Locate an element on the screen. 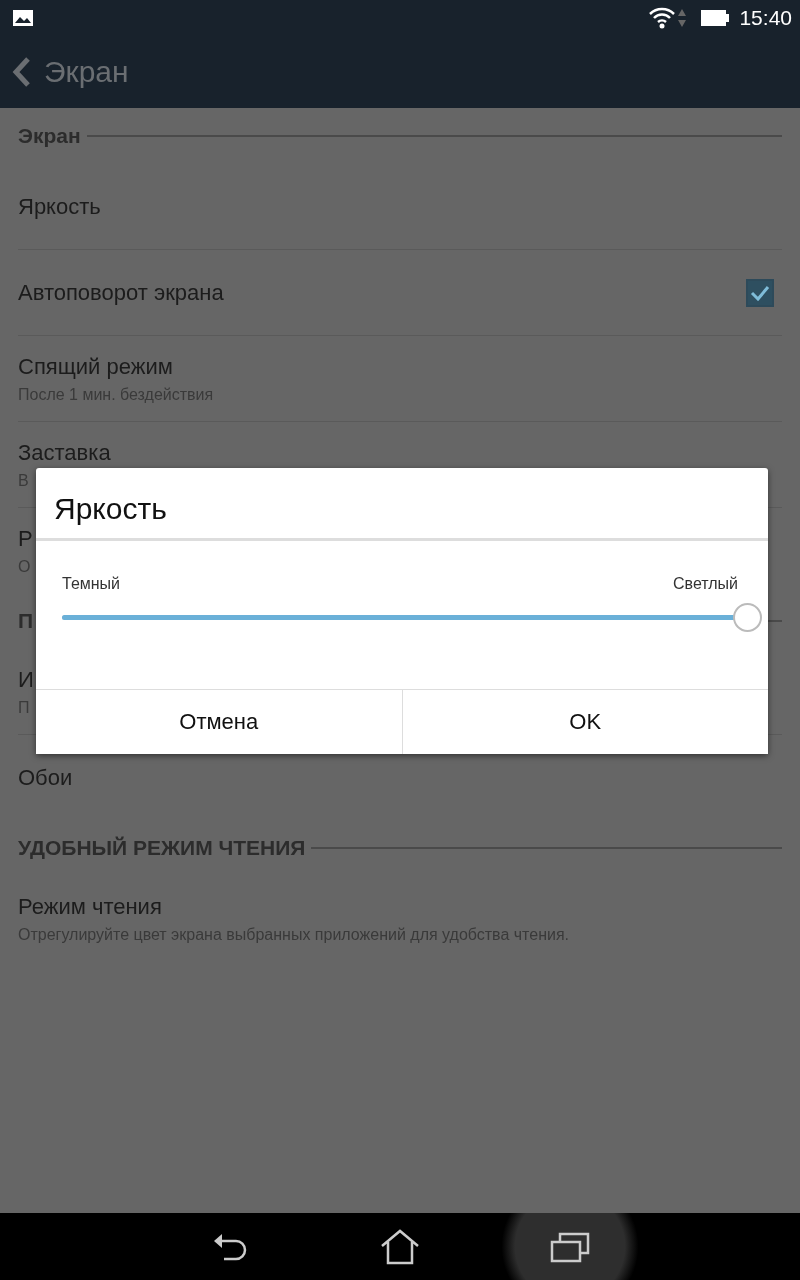 Image resolution: width=800 pixels, height=1280 pixels. min-label: Темный is located at coordinates (91, 584).